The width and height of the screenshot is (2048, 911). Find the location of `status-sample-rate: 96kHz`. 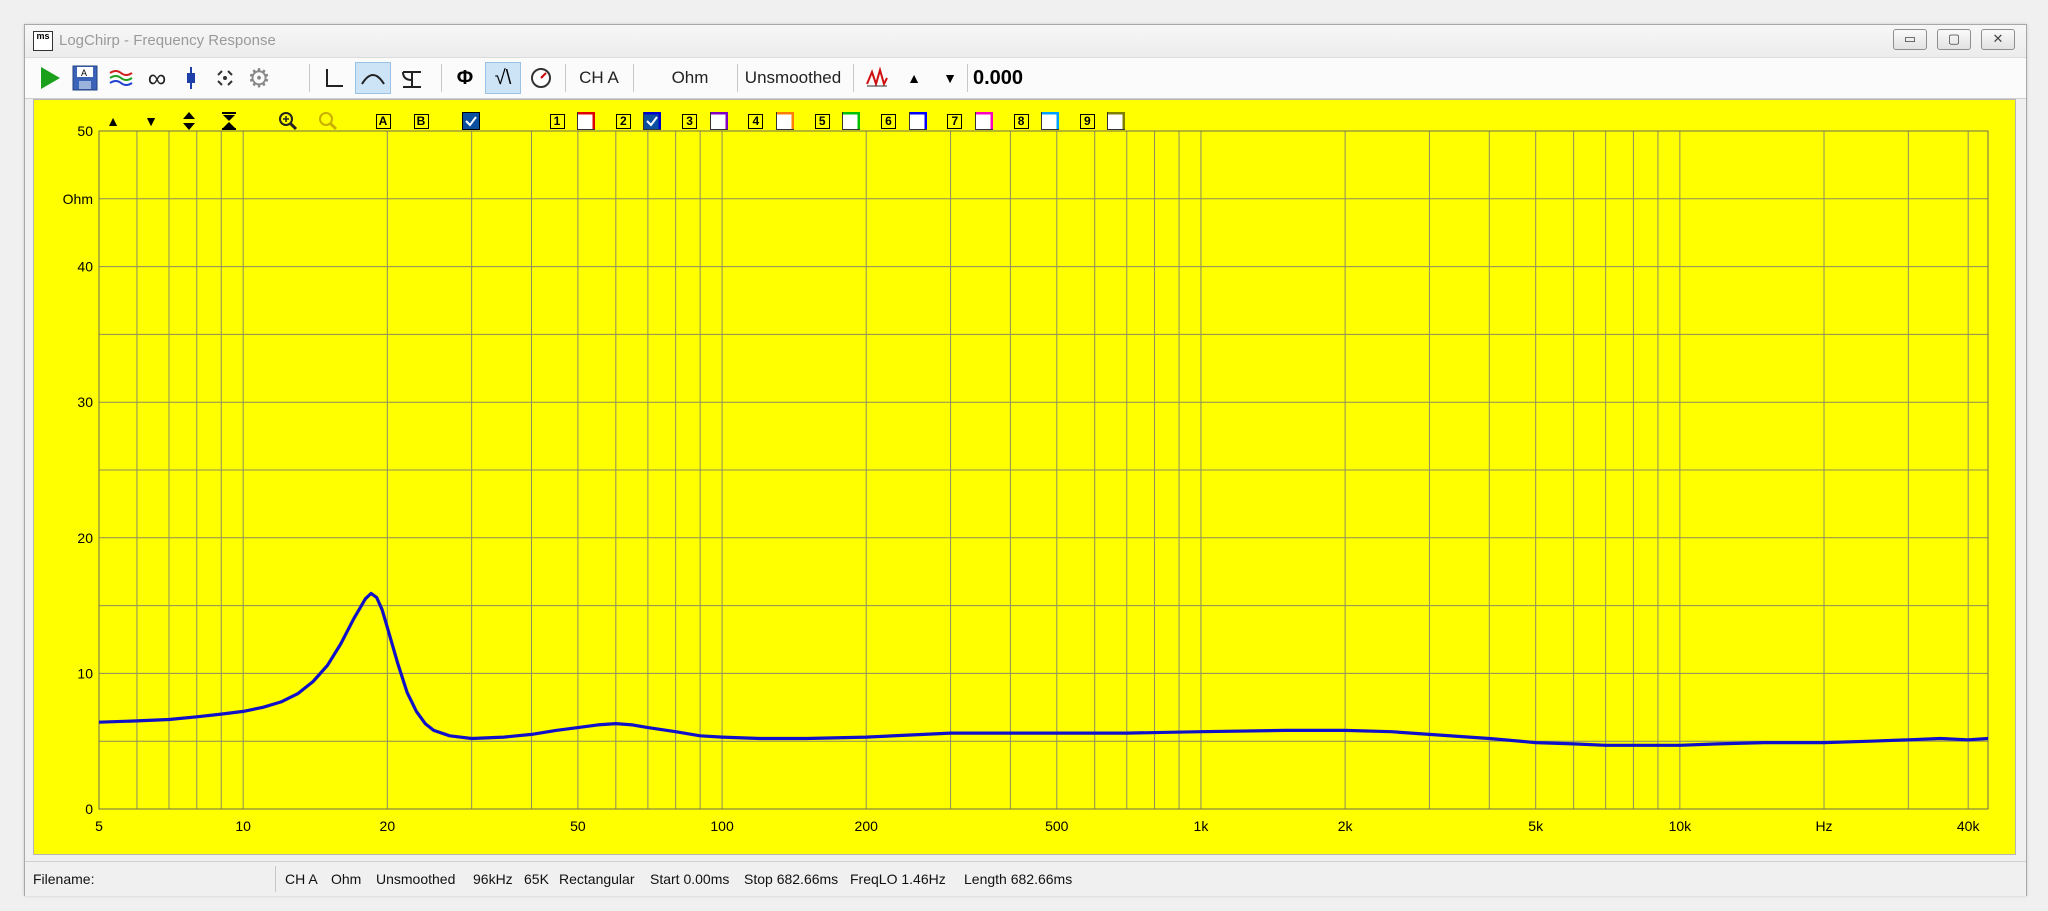

status-sample-rate: 96kHz is located at coordinates (493, 879).